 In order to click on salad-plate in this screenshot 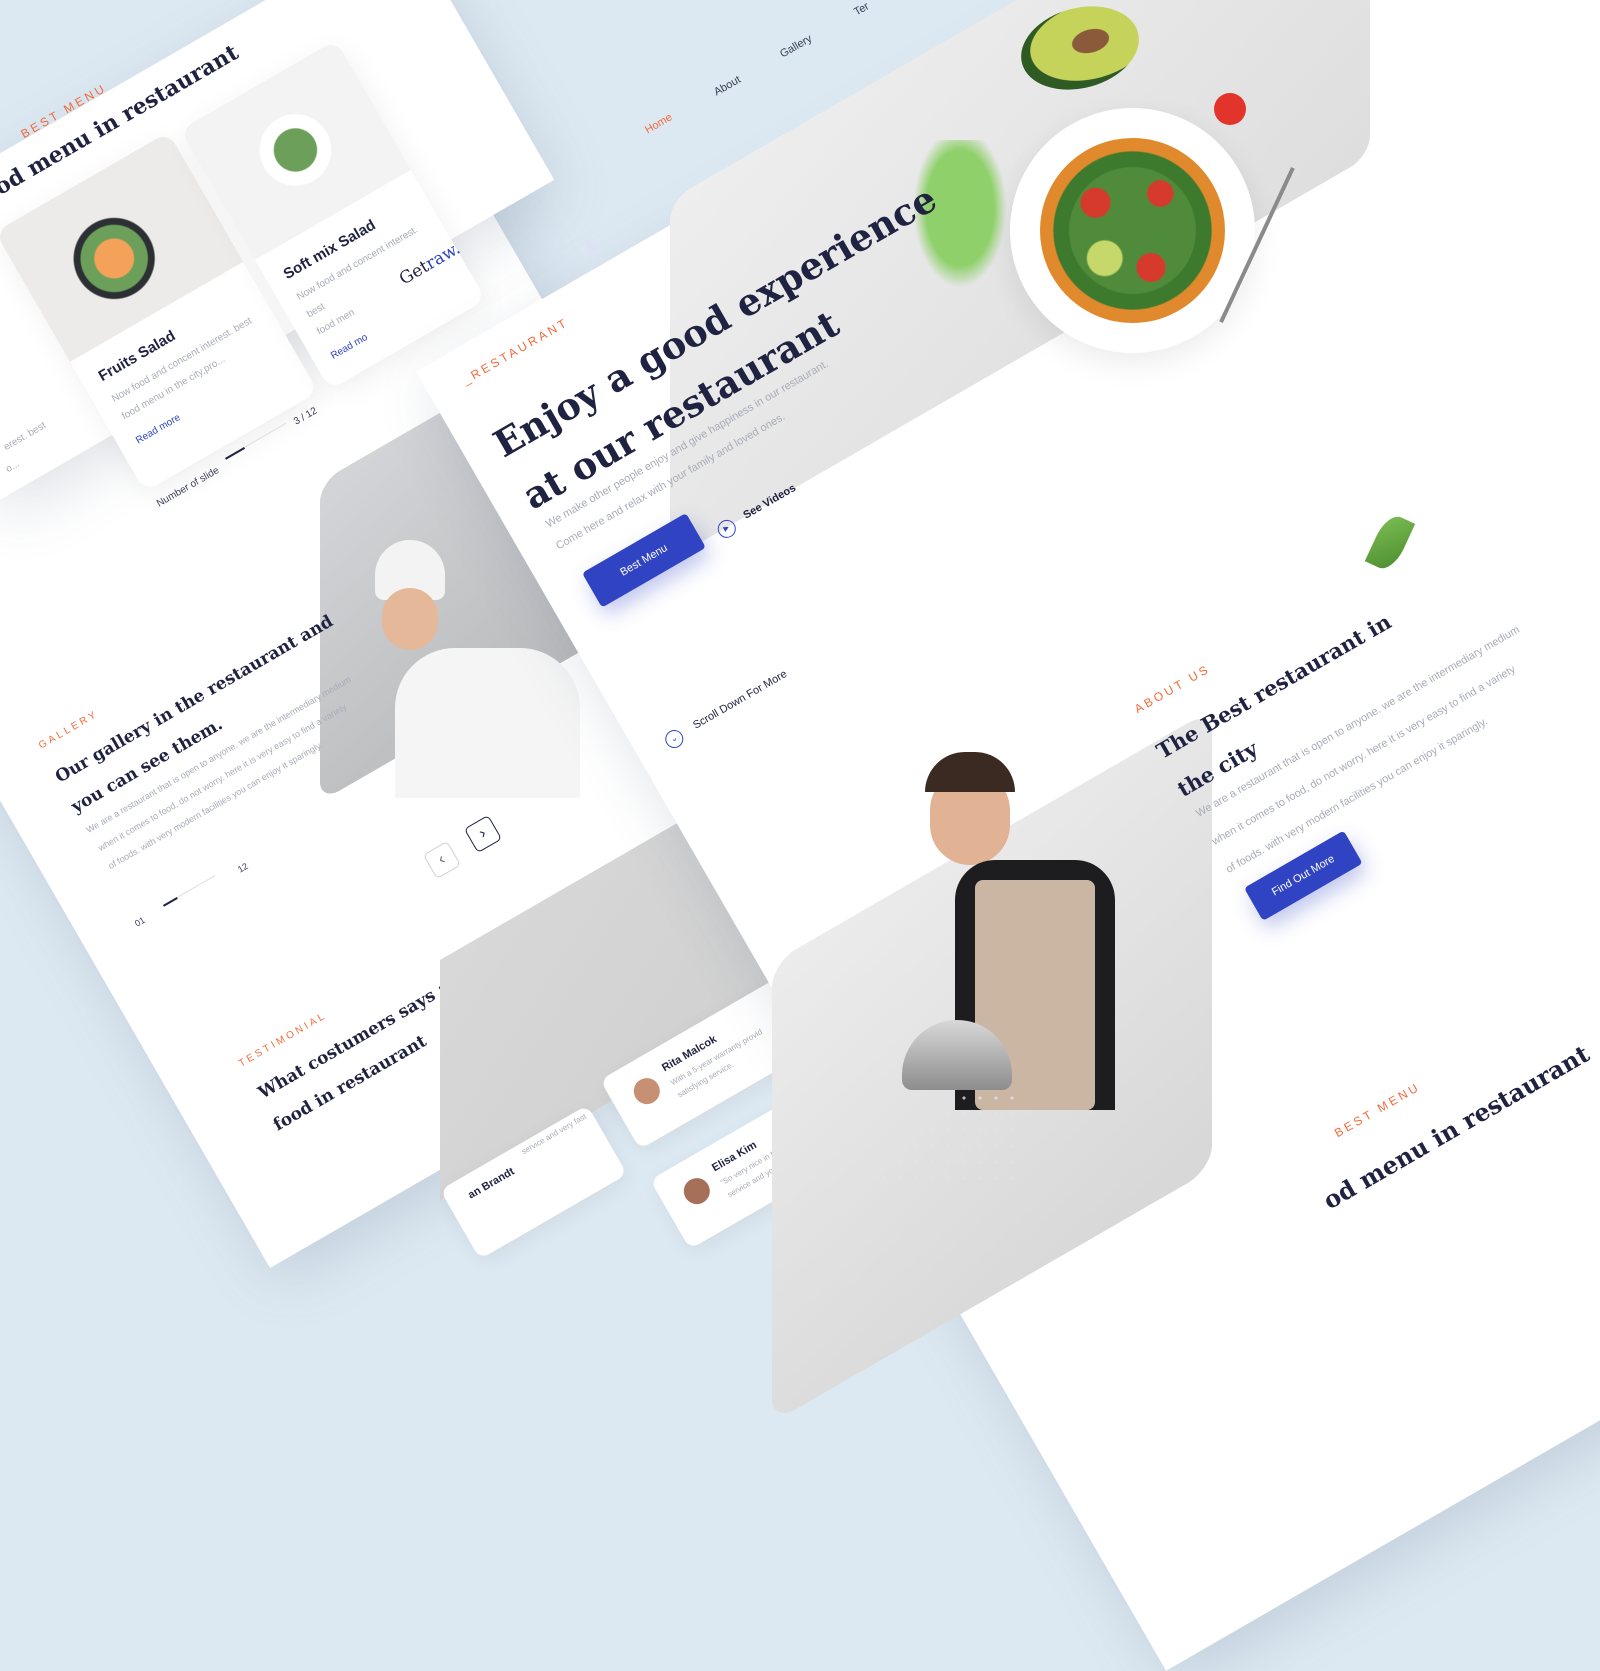, I will do `click(1132, 230)`.